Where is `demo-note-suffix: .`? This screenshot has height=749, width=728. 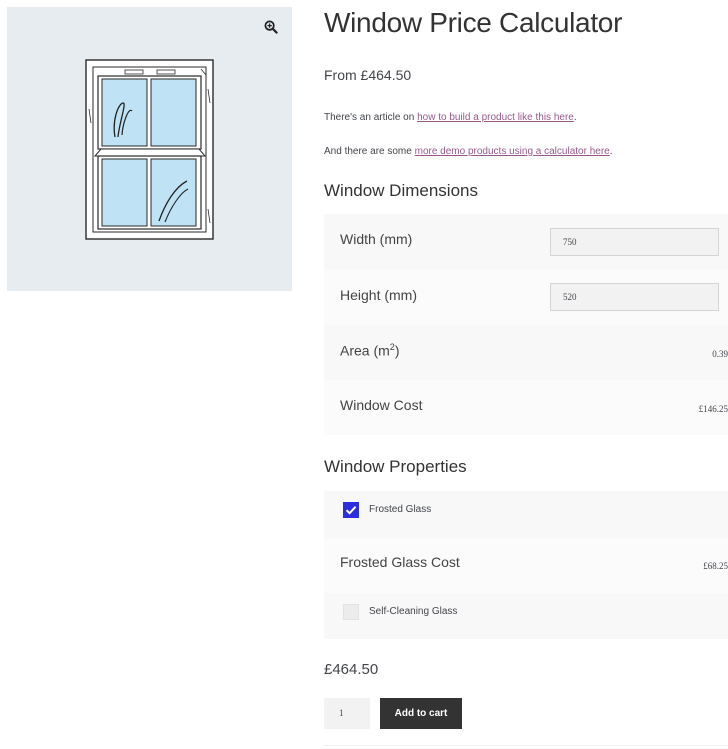
demo-note-suffix: . is located at coordinates (611, 151).